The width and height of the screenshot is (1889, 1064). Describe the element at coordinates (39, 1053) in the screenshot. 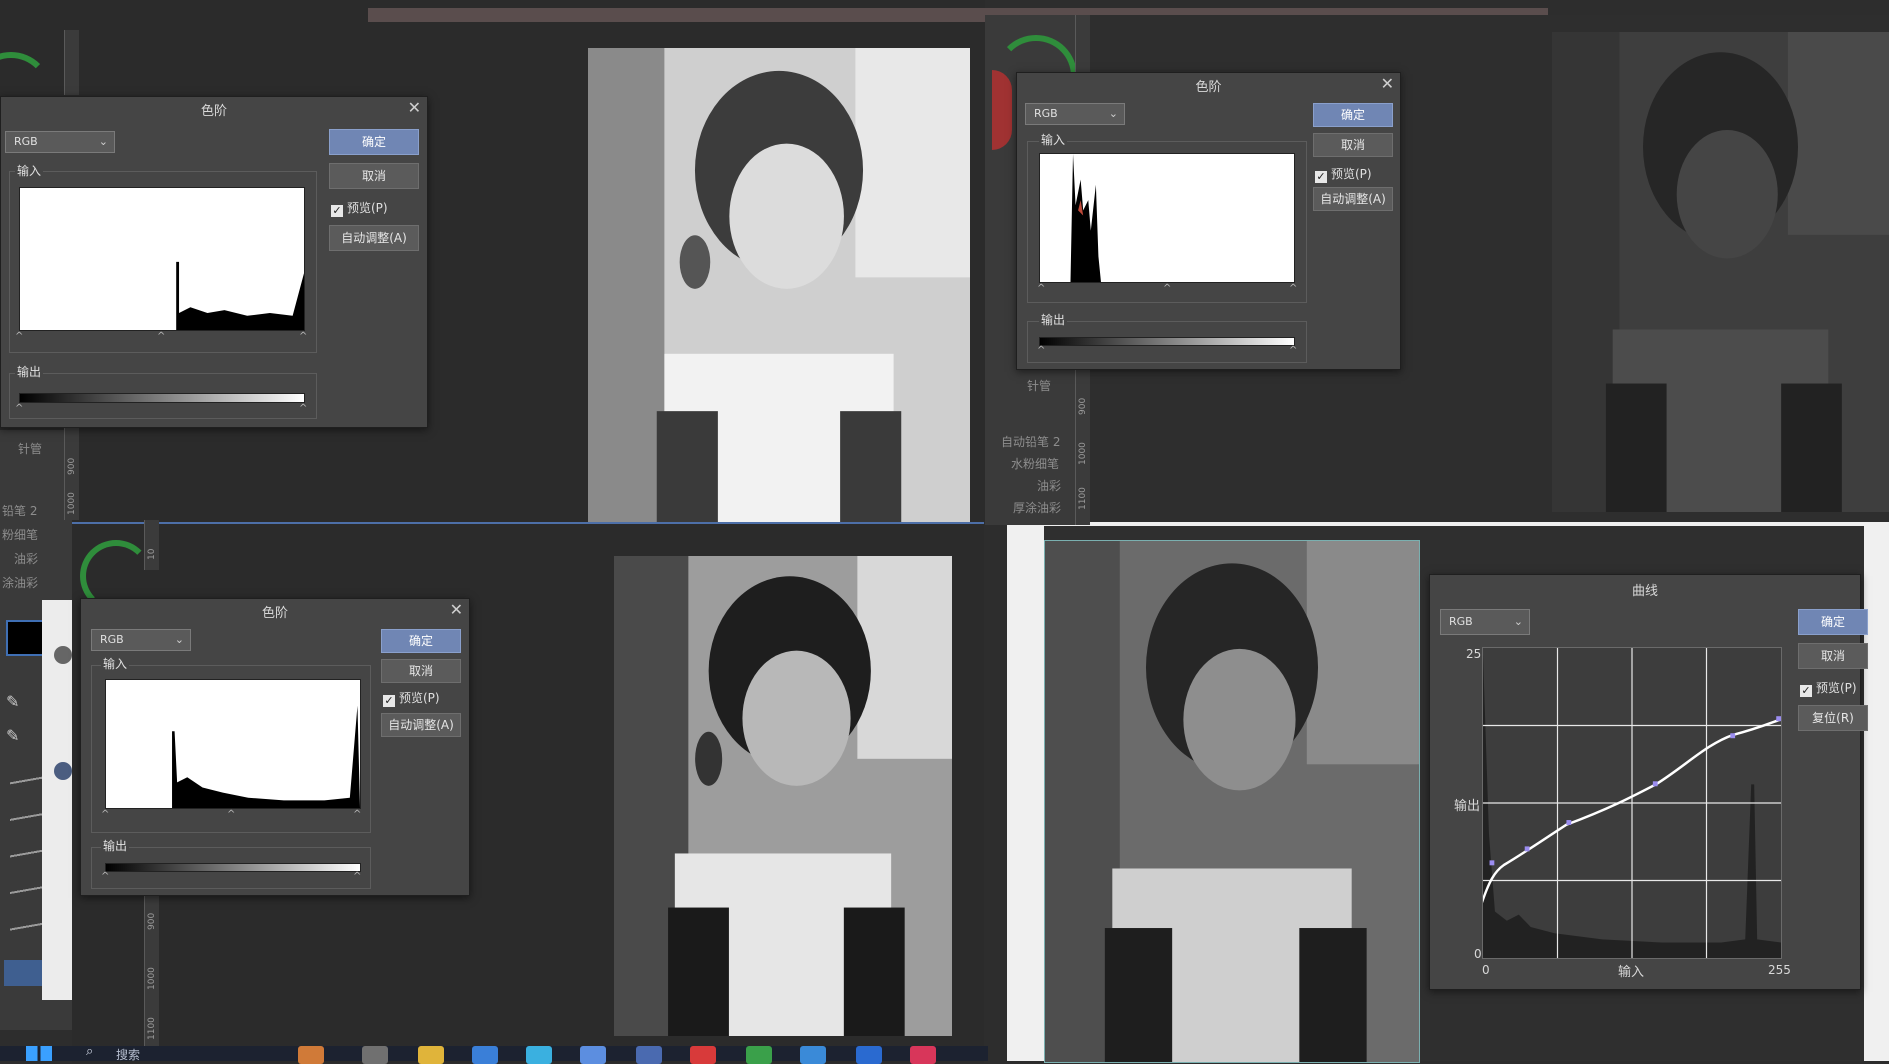

I see `windows-start-icon` at that location.